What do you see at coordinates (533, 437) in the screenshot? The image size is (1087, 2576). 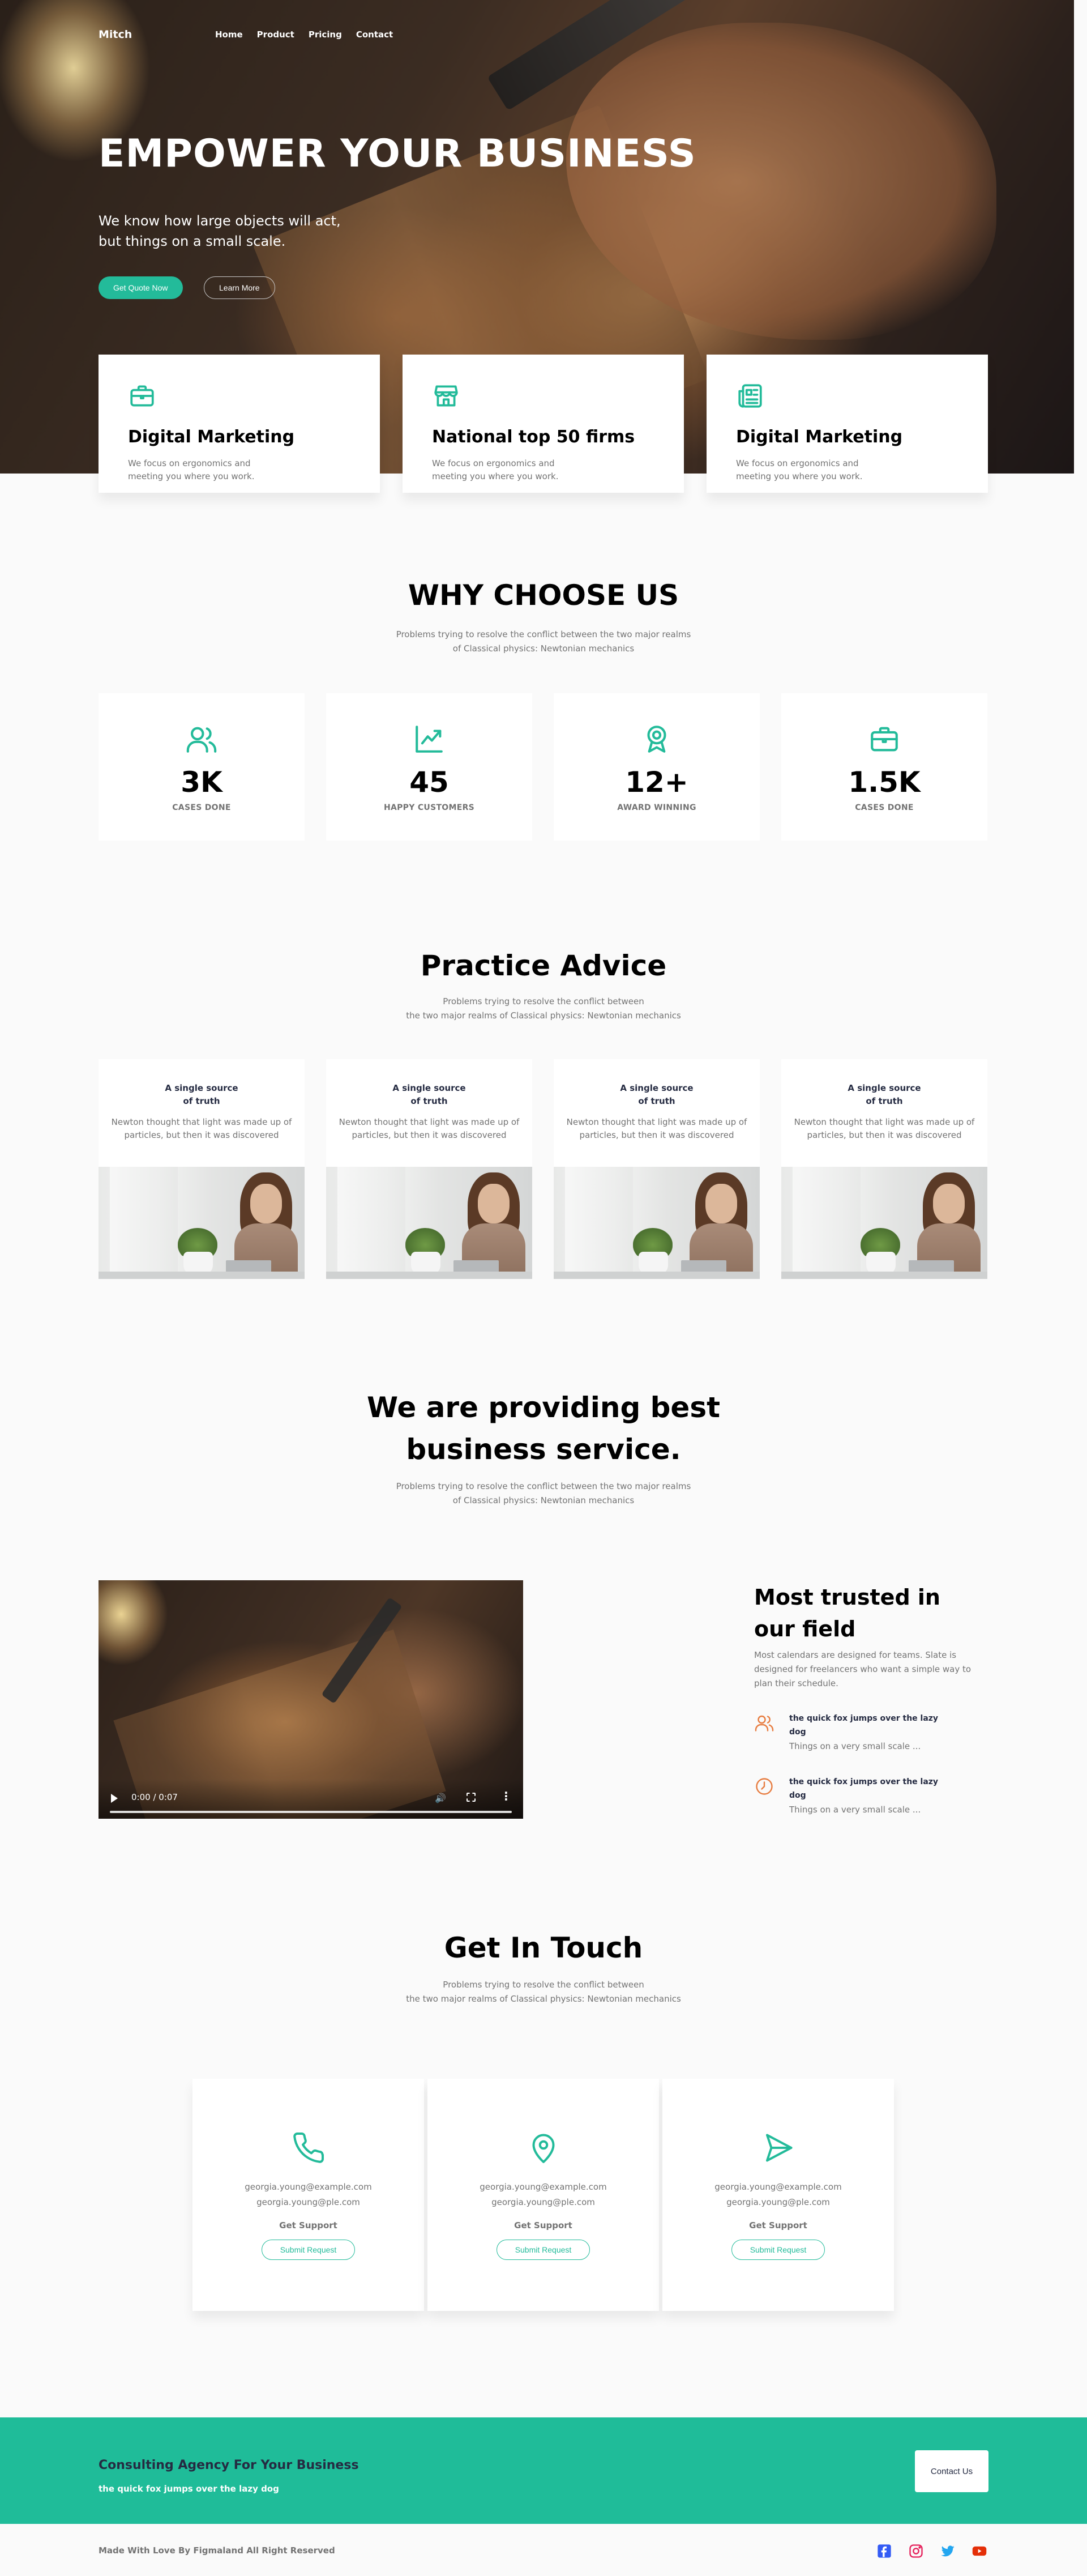 I see `feature-card-title: National top 50 firms` at bounding box center [533, 437].